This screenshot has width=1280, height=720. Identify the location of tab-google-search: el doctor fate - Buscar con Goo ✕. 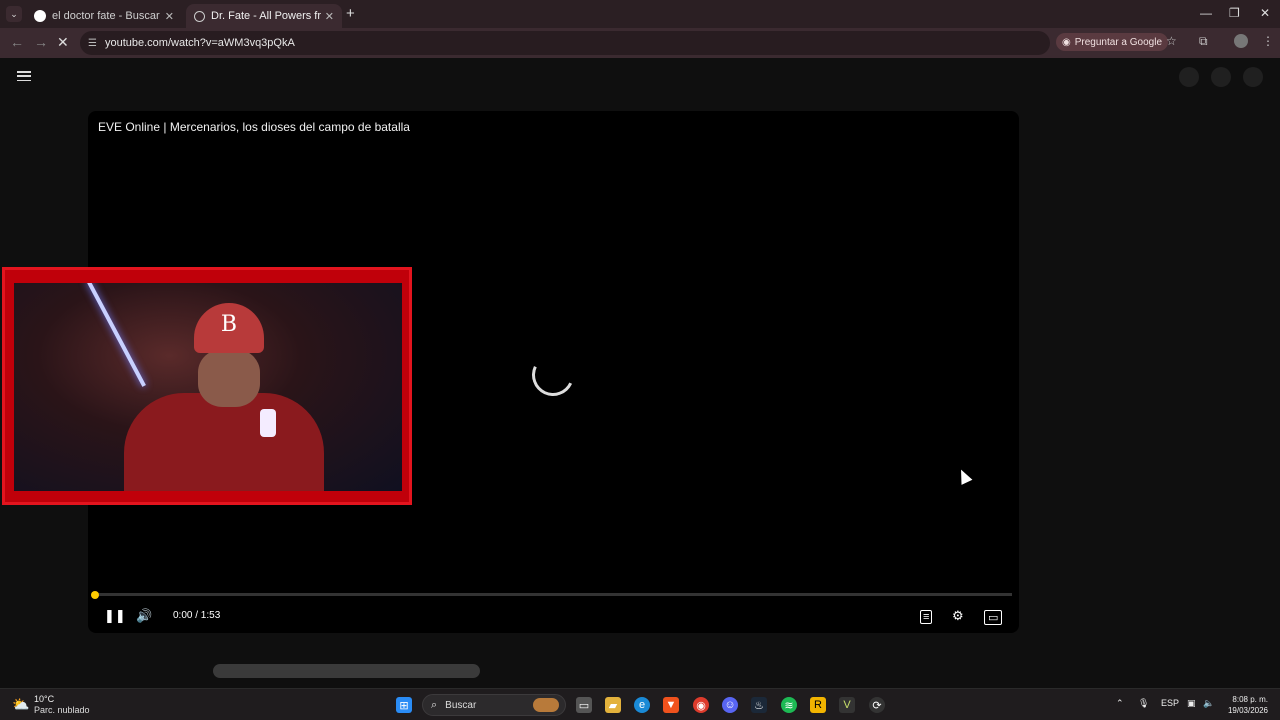
(104, 16).